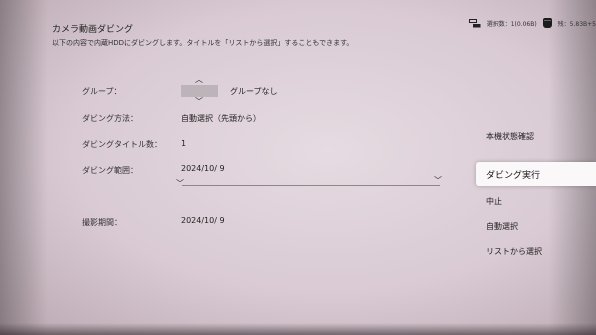 The width and height of the screenshot is (596, 335). Describe the element at coordinates (438, 181) in the screenshot. I see `range-end-chevron-icon: ﹀` at that location.